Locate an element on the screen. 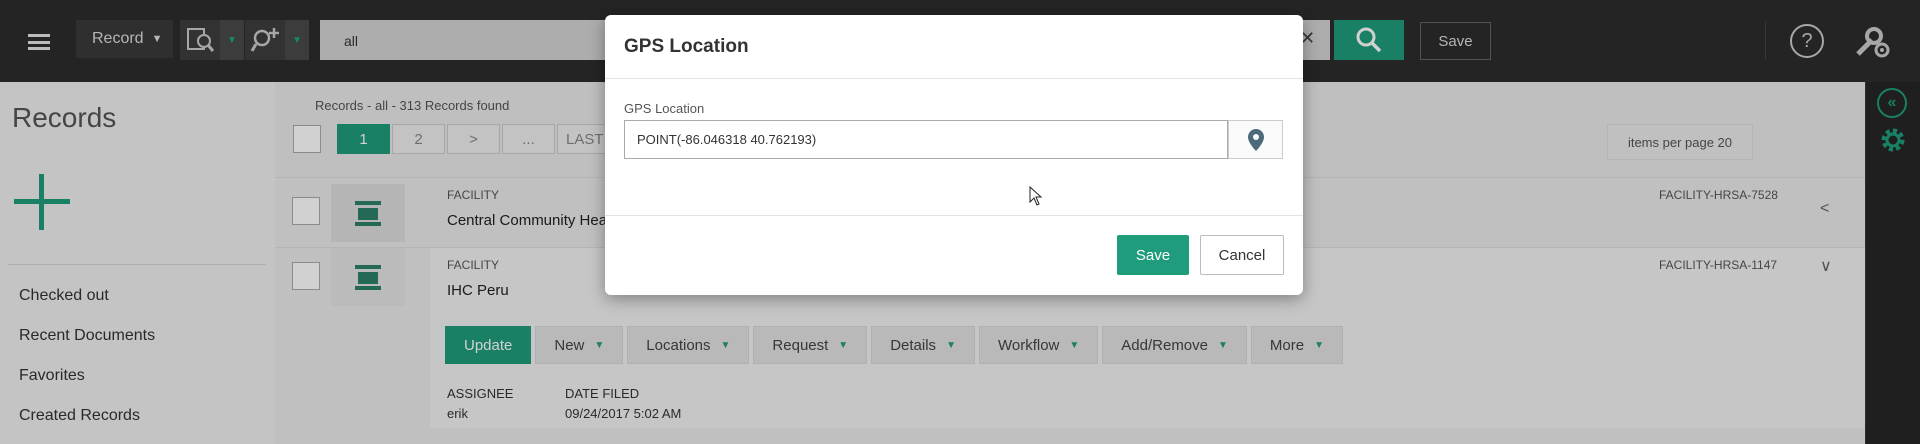 Image resolution: width=1920 pixels, height=444 pixels. mouse-cursor-icon is located at coordinates (1036, 195).